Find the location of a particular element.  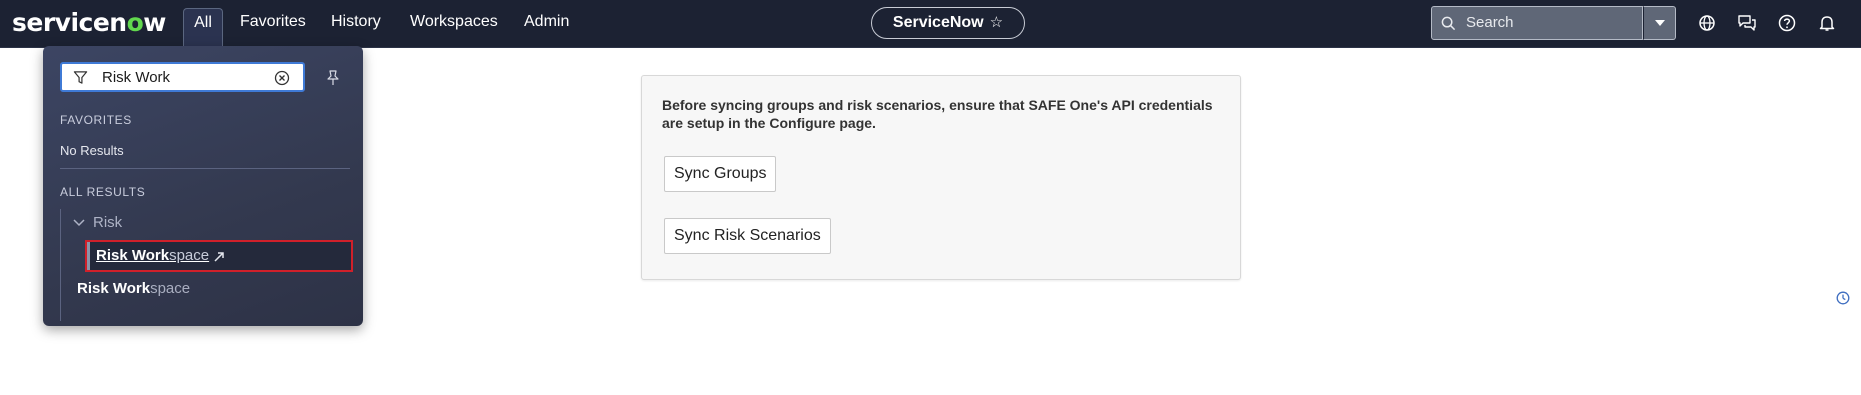

chat-icon is located at coordinates (1747, 23).